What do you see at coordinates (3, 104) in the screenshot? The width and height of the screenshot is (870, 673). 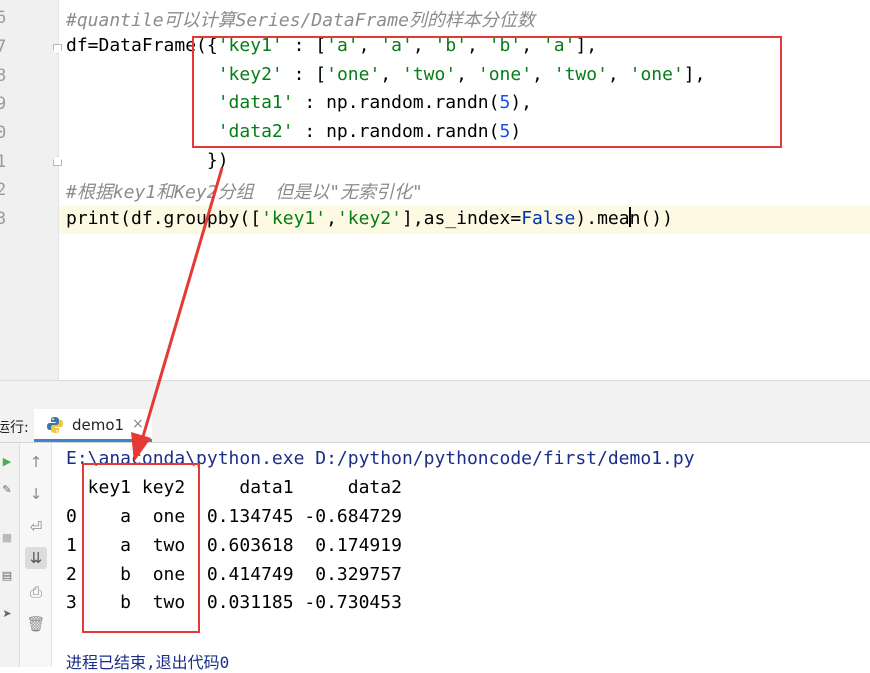 I see `line-number: 9` at bounding box center [3, 104].